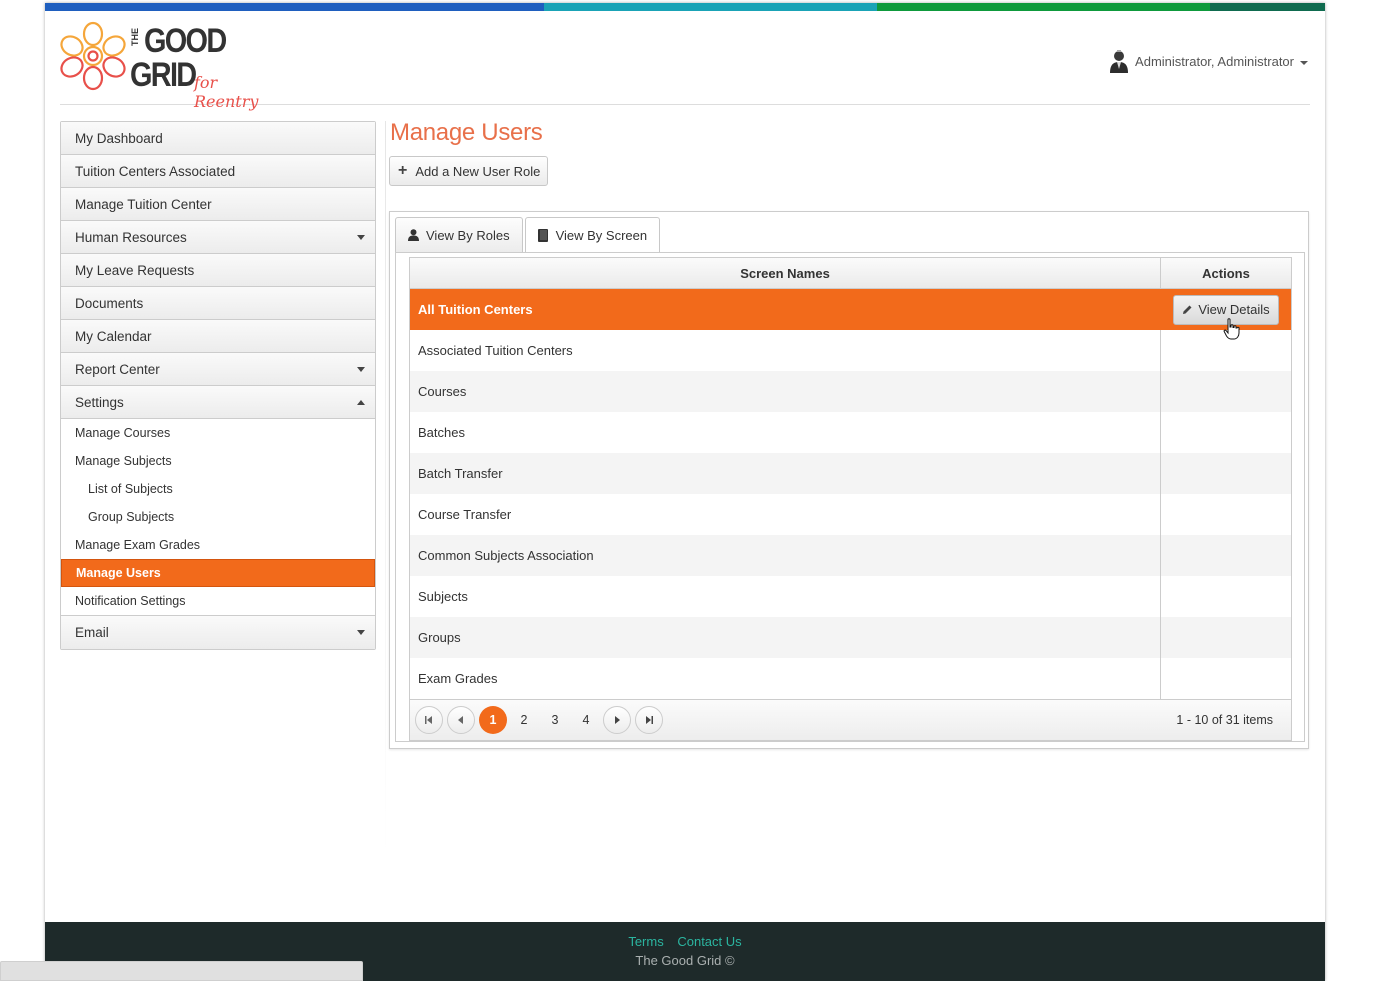 The image size is (1376, 981). Describe the element at coordinates (493, 720) in the screenshot. I see `page-number-1: 1` at that location.